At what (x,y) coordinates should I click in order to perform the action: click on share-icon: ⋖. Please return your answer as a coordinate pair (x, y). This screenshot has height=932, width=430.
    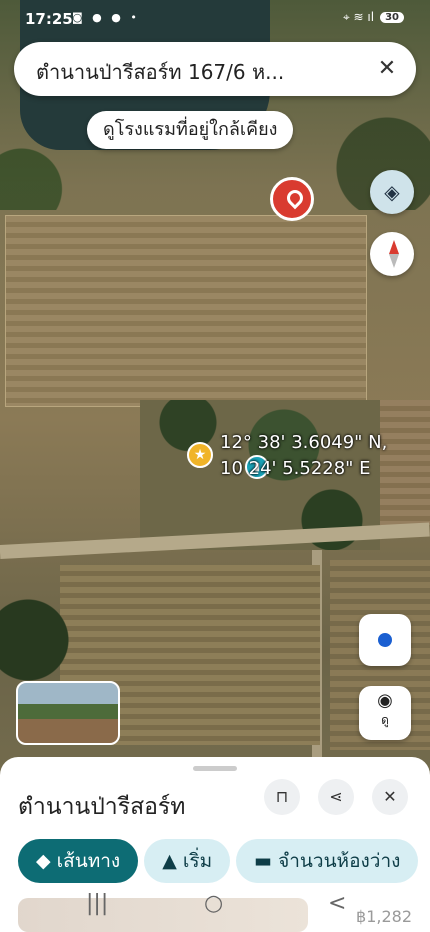
    Looking at the image, I should click on (336, 797).